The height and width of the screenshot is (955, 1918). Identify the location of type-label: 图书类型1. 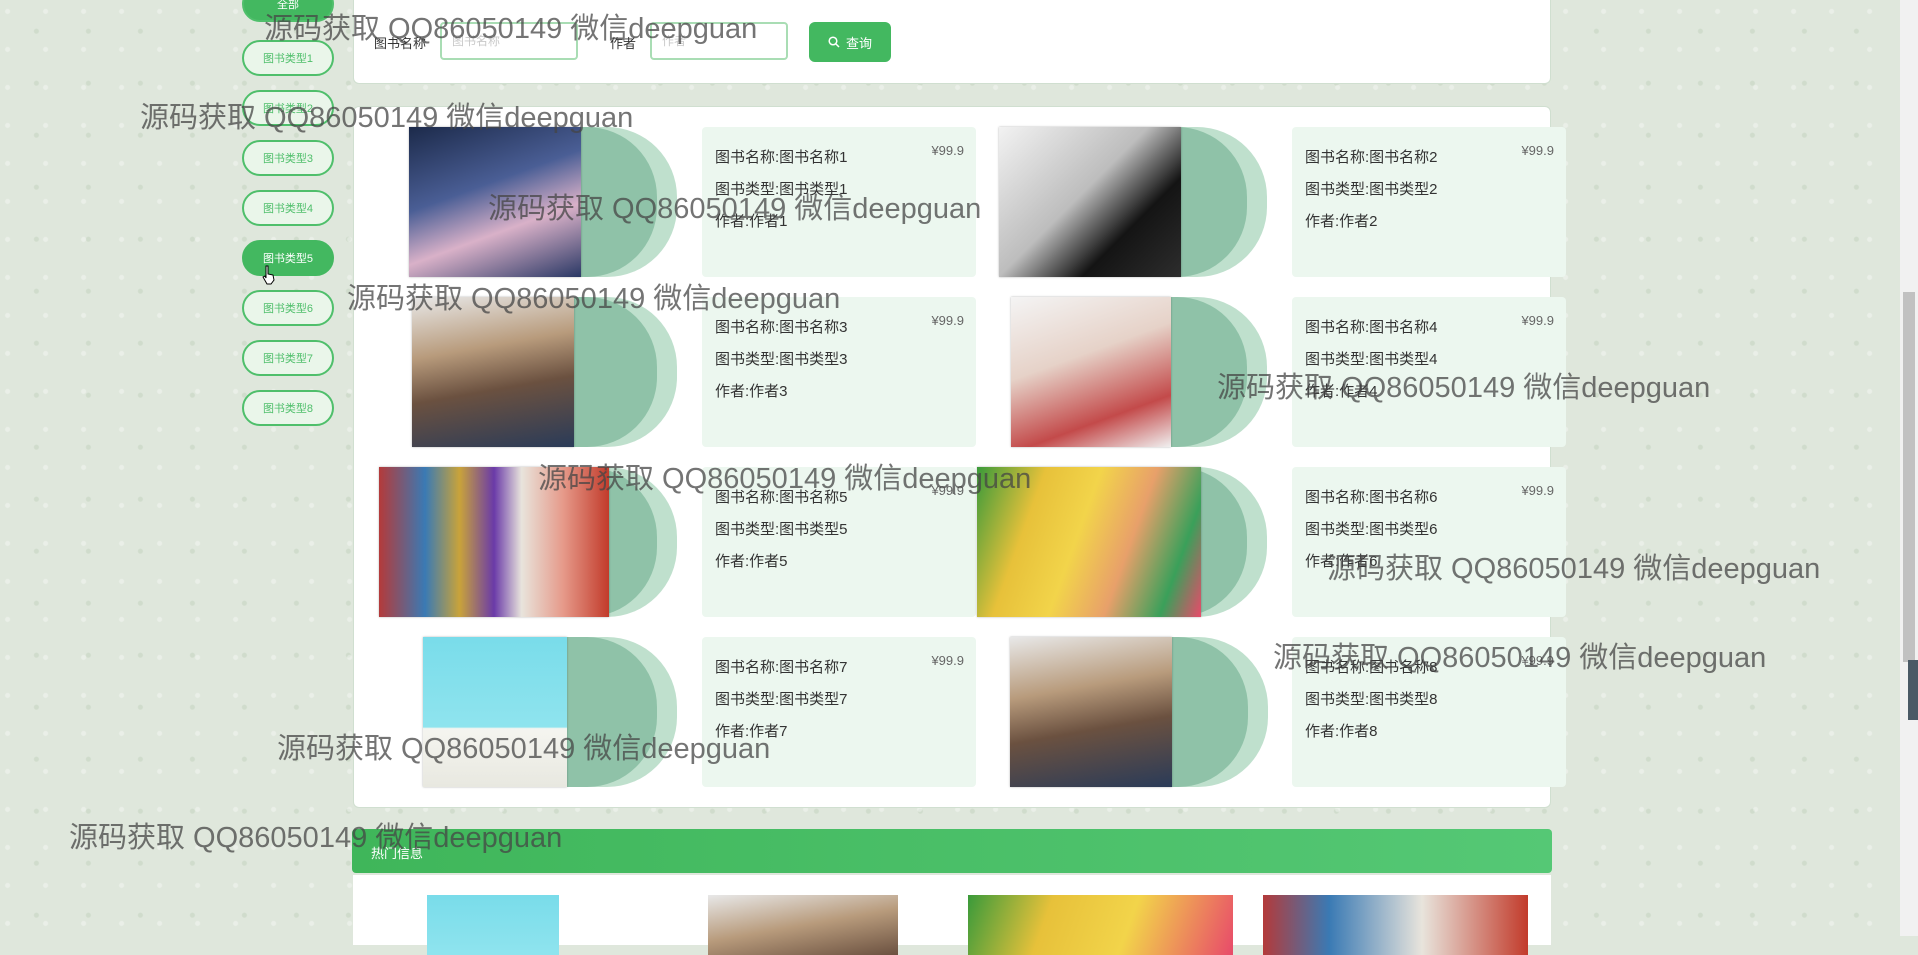
(288, 59).